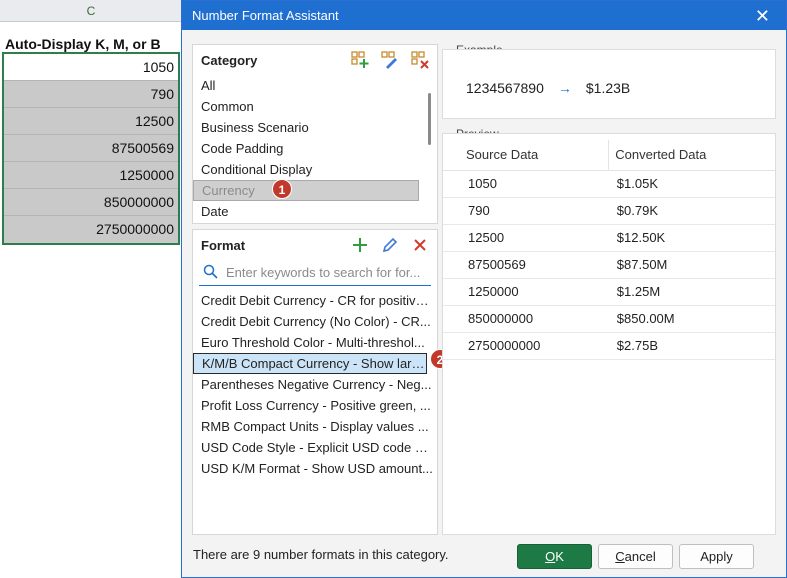 The width and height of the screenshot is (787, 578). I want to click on format-header: Format, so click(315, 245).